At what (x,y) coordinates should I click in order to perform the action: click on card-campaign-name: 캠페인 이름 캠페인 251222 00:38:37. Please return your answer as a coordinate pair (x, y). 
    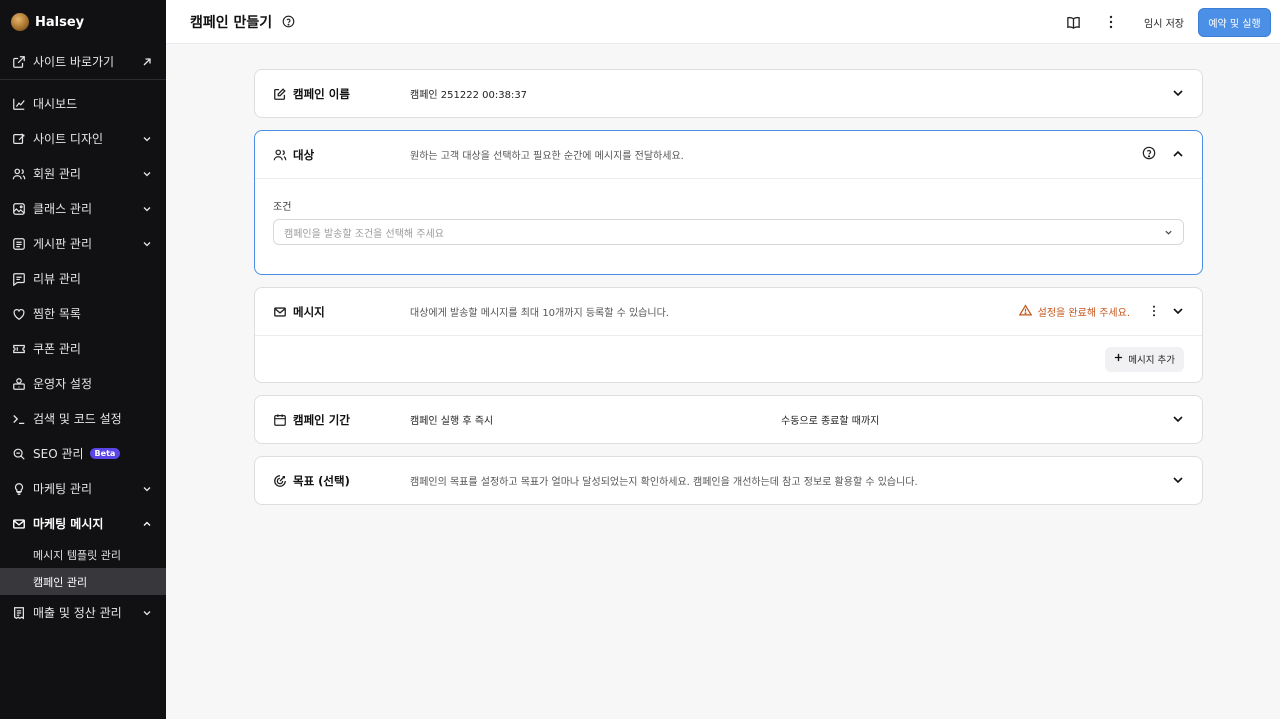
    Looking at the image, I should click on (728, 93).